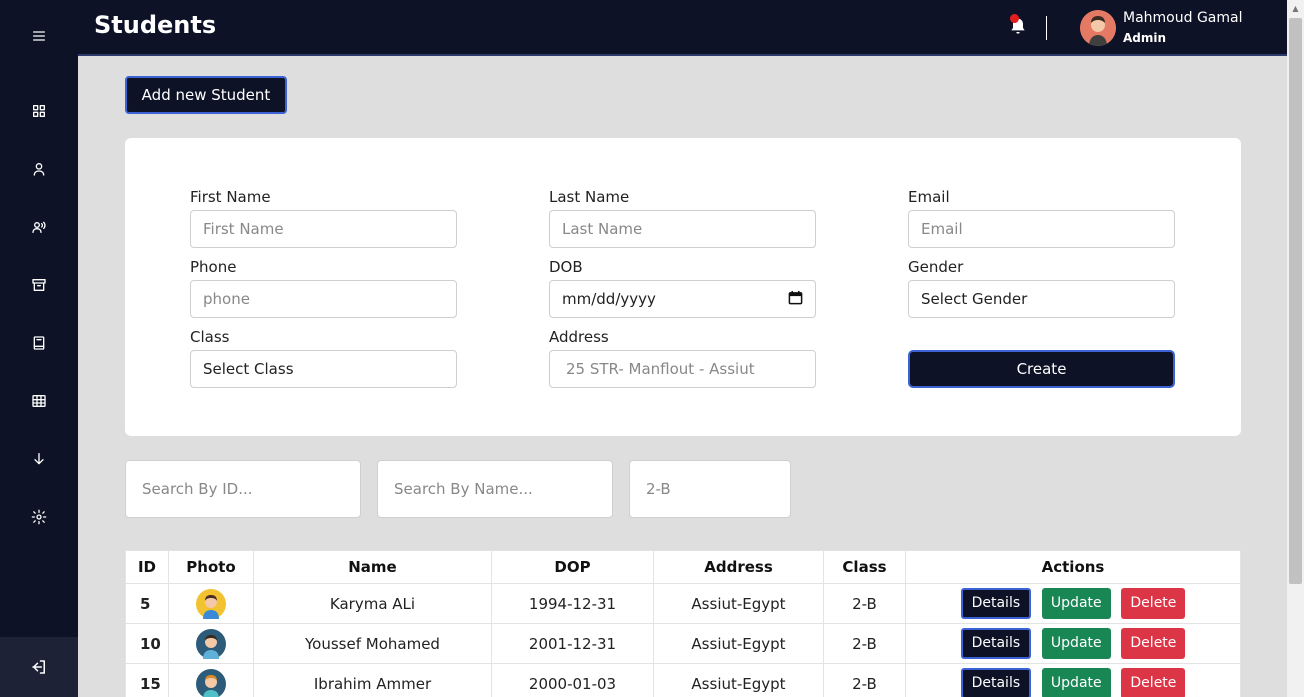  What do you see at coordinates (155, 25) in the screenshot?
I see `page-title: Students` at bounding box center [155, 25].